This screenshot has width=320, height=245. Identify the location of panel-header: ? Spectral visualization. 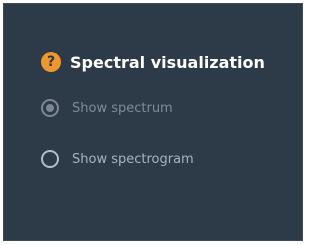
(153, 62).